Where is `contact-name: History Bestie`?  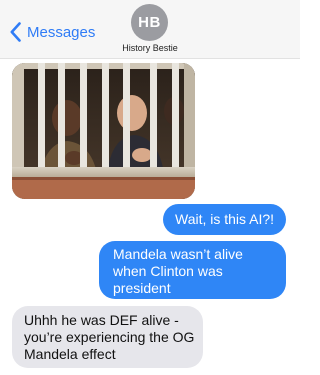
contact-name: History Bestie is located at coordinates (150, 48).